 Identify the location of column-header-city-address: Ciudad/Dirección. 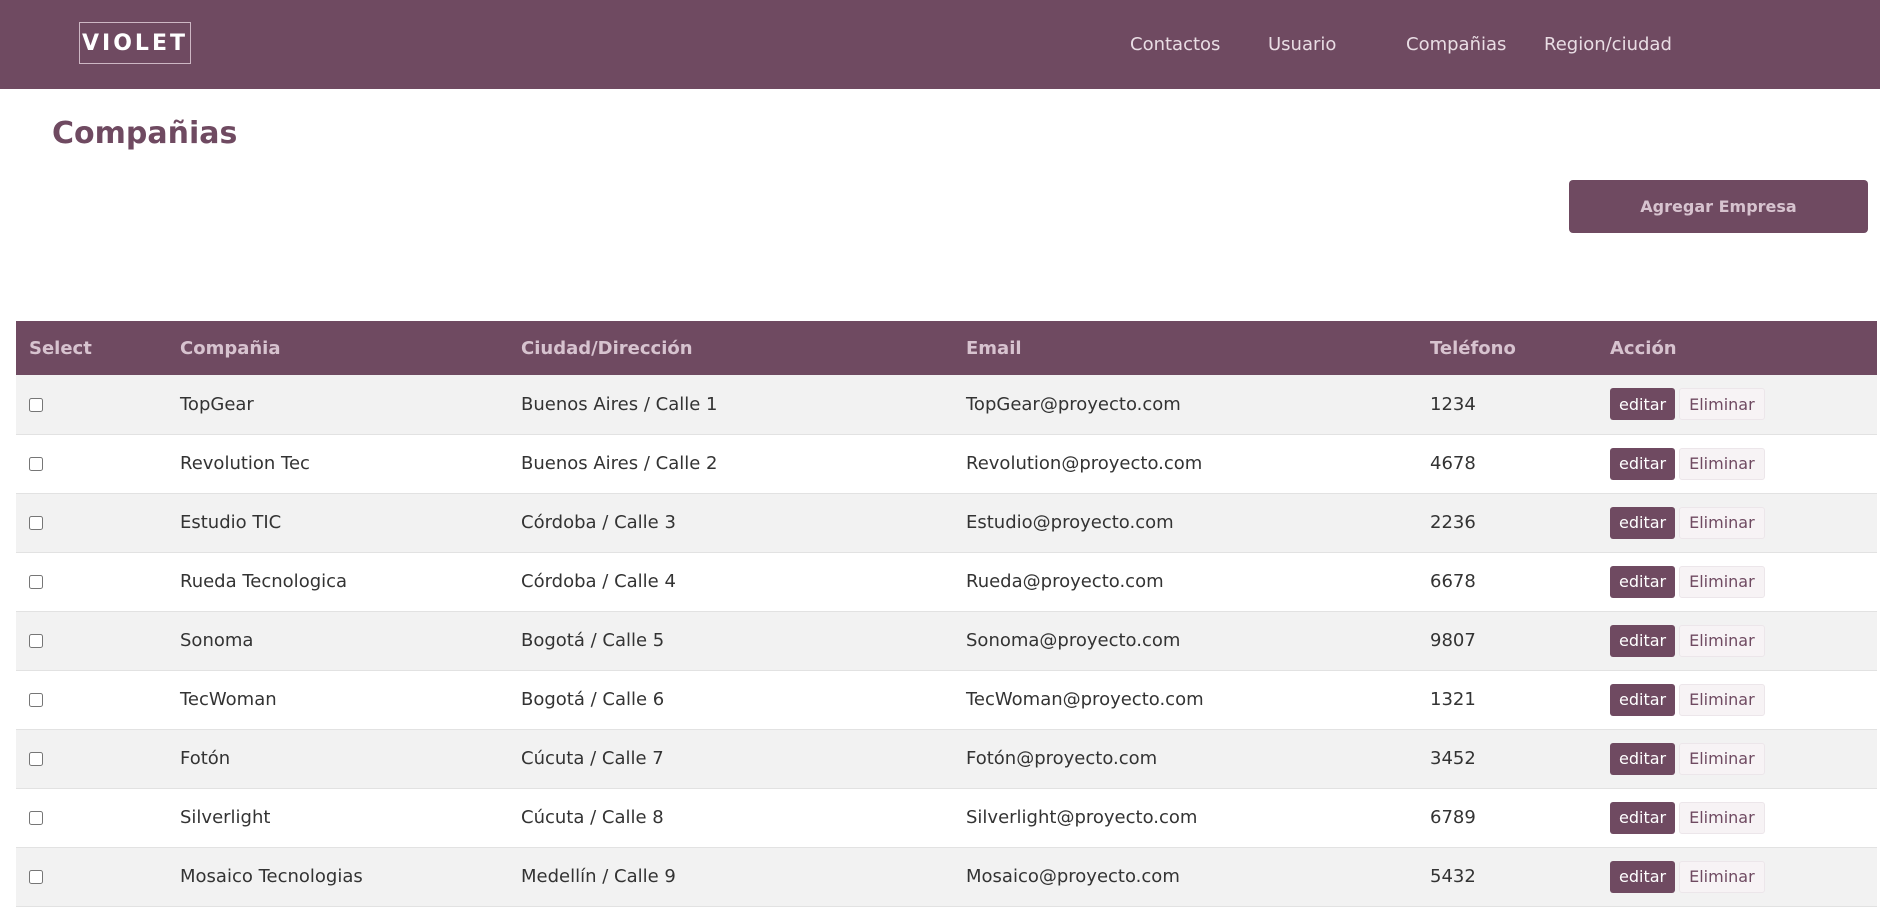
(607, 348).